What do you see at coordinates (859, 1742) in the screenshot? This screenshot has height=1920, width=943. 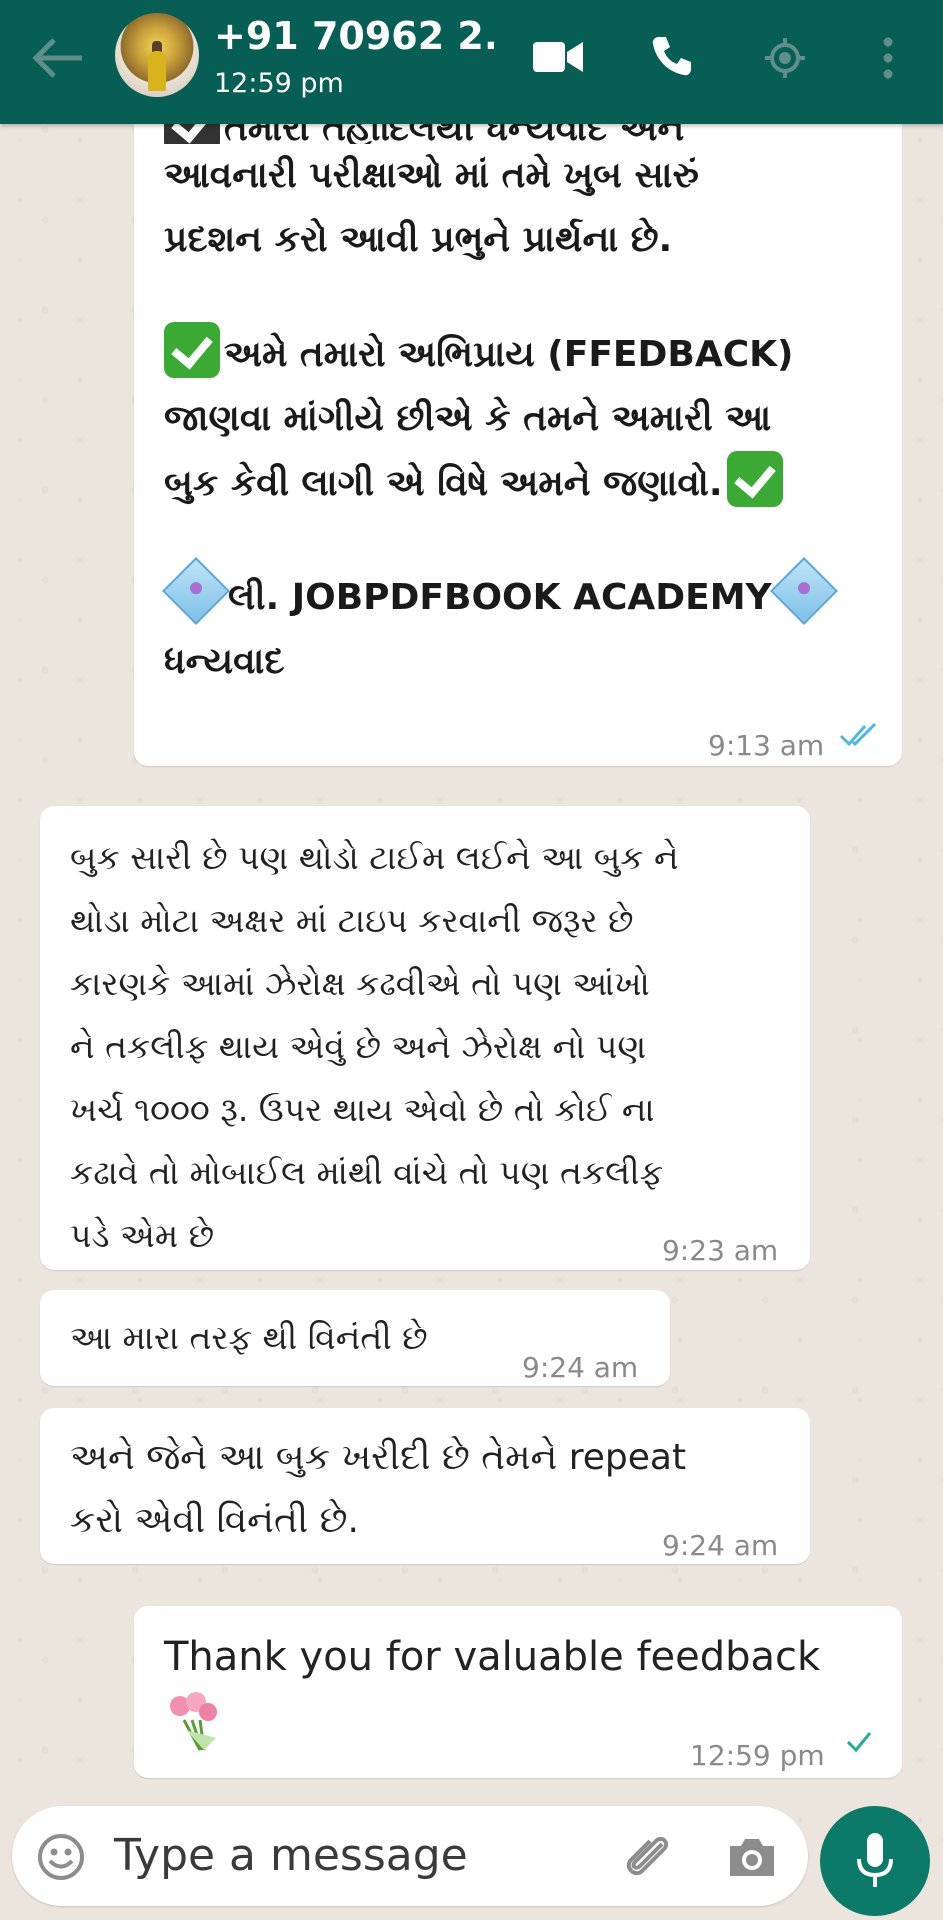 I see `sent-tick-icon` at bounding box center [859, 1742].